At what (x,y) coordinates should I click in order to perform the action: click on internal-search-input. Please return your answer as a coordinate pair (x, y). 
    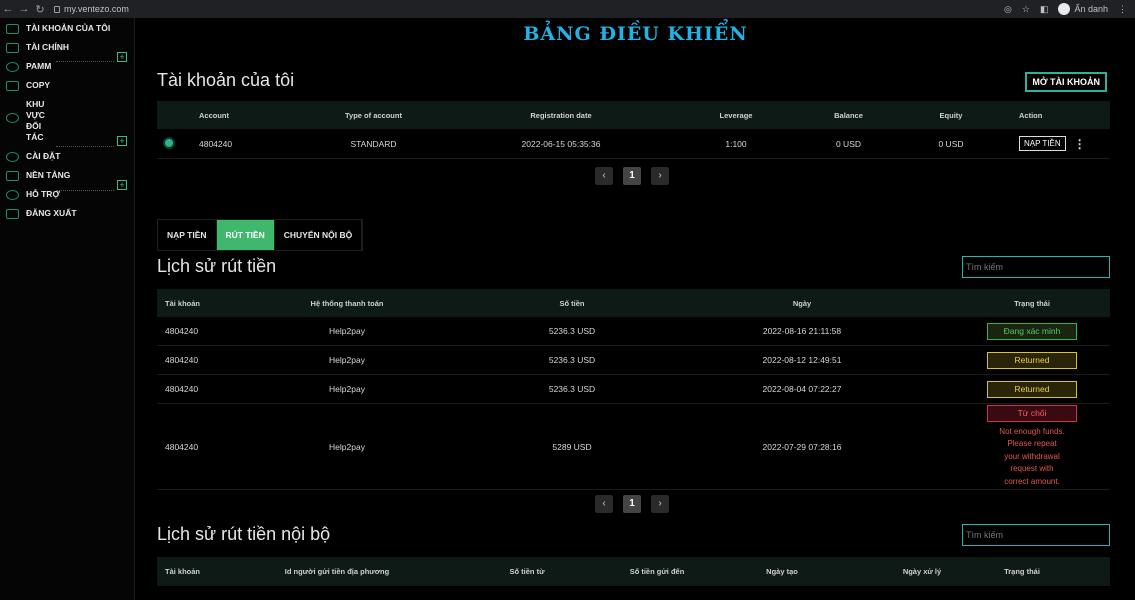
    Looking at the image, I should click on (1036, 535).